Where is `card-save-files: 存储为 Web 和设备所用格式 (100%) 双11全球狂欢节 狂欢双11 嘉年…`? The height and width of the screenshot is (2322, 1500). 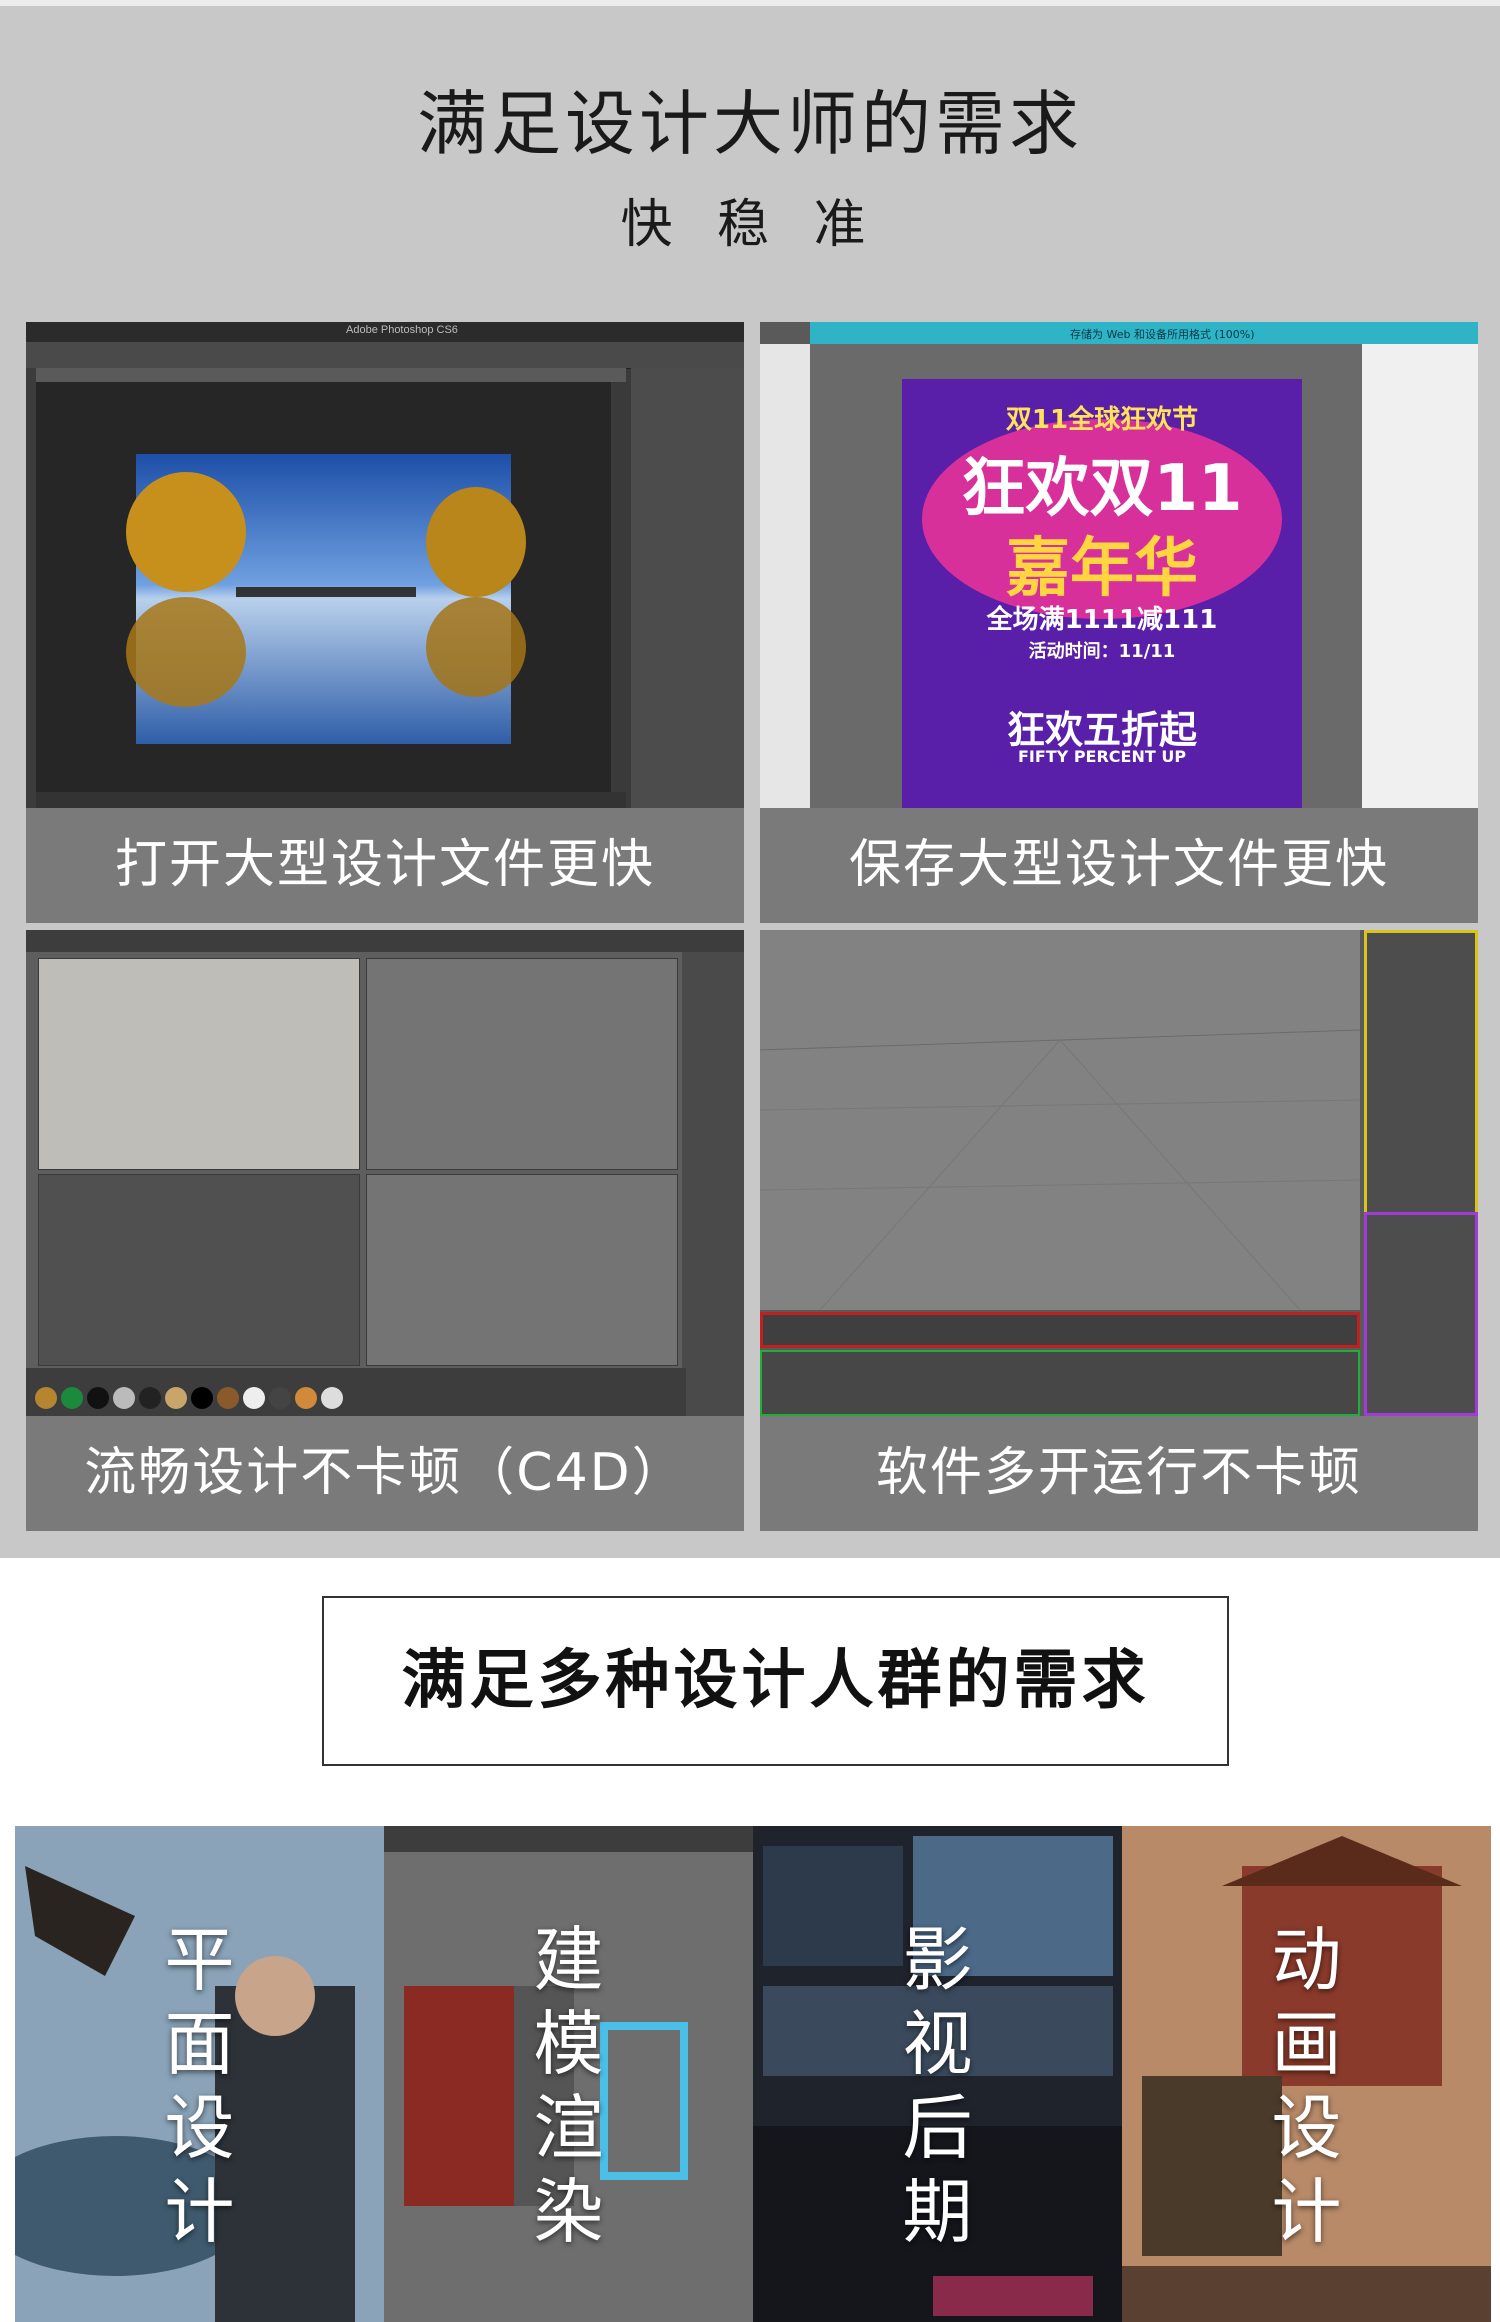
card-save-files: 存储为 Web 和设备所用格式 (100%) 双11全球狂欢节 狂欢双11 嘉年… is located at coordinates (1119, 622).